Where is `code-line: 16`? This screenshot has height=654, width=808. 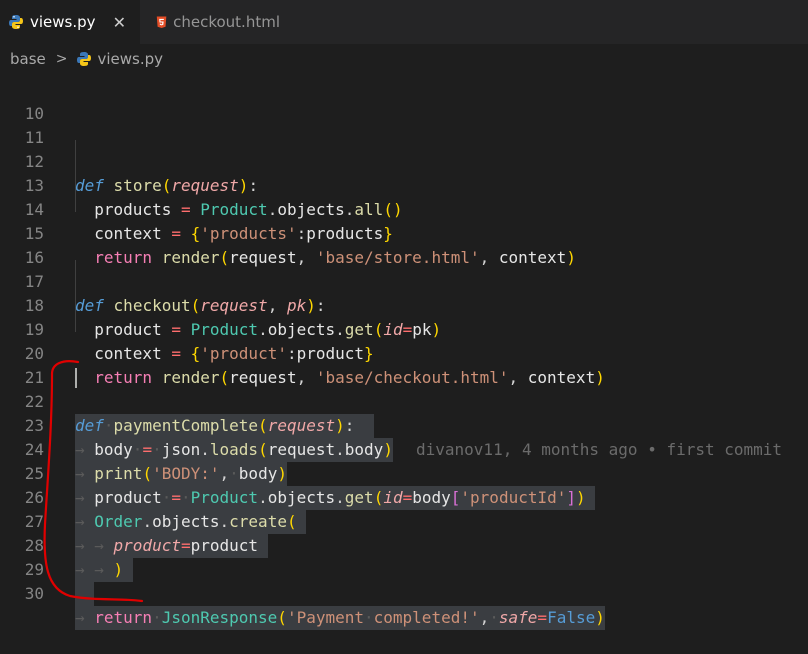
code-line: 16 is located at coordinates (404, 244).